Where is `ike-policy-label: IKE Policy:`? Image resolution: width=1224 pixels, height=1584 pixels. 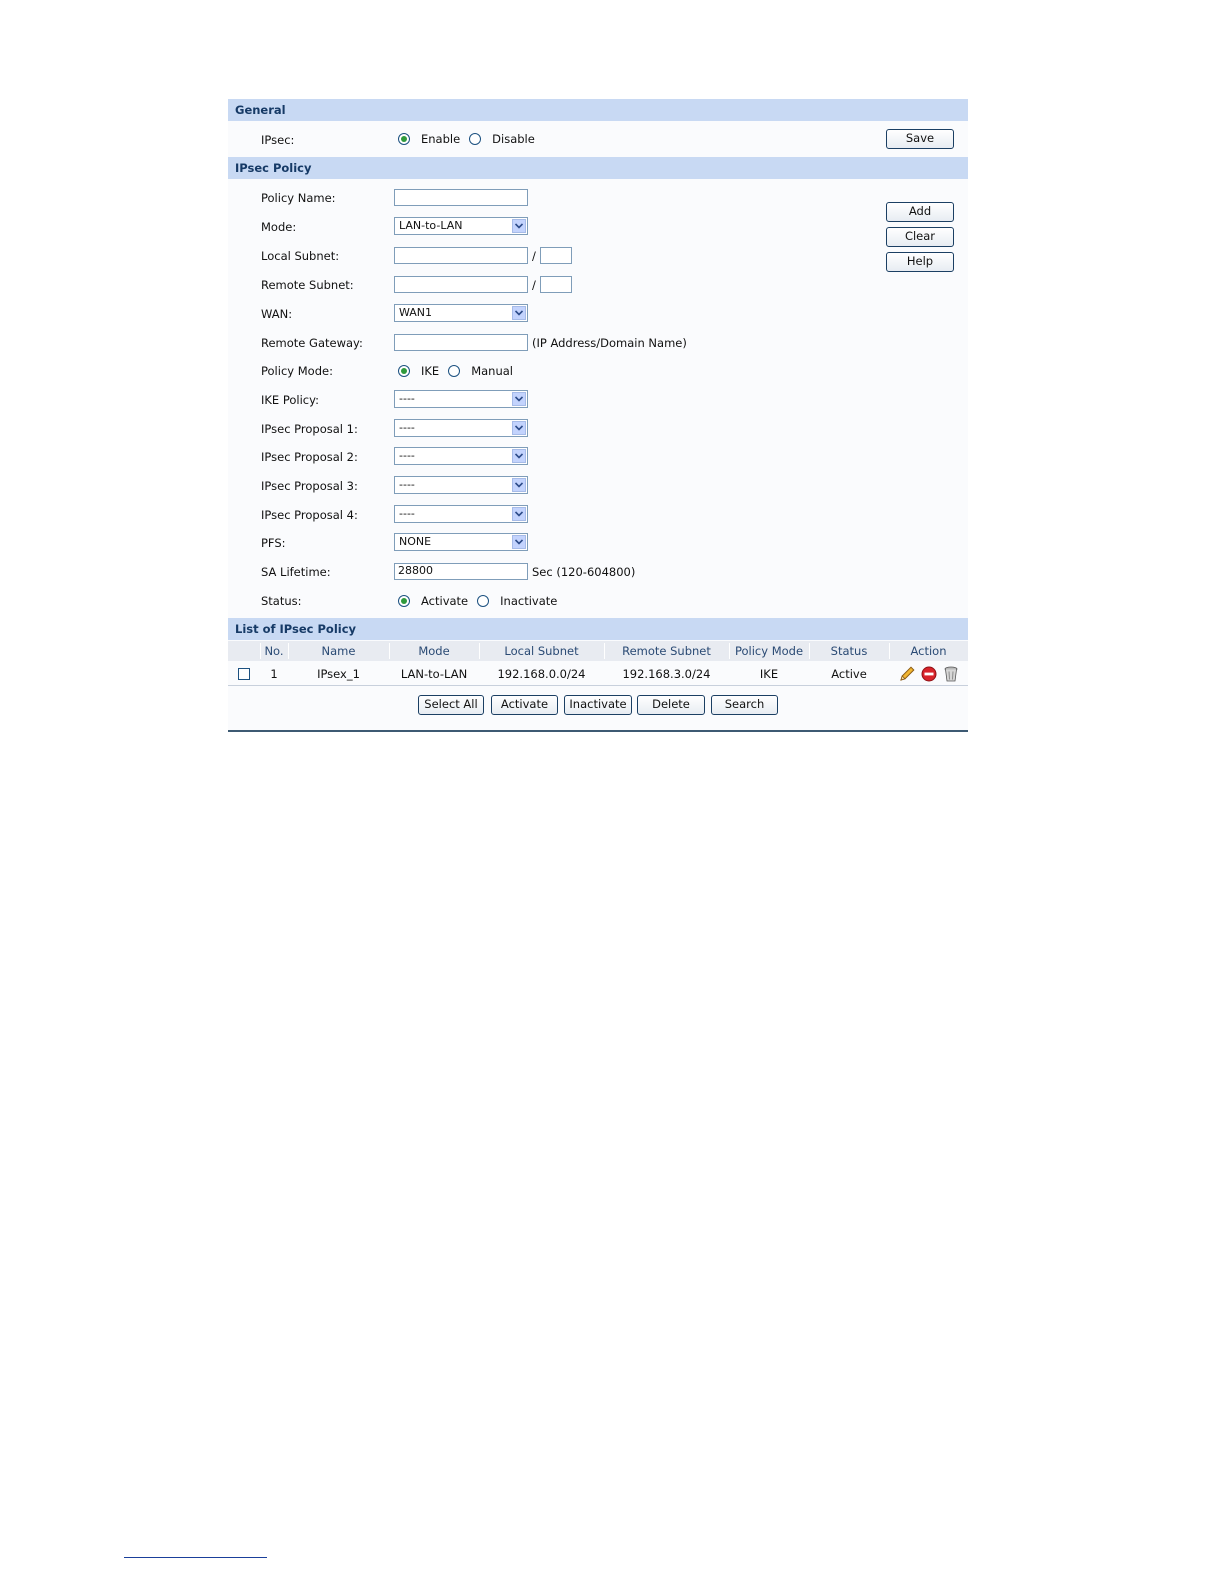 ike-policy-label: IKE Policy: is located at coordinates (290, 400).